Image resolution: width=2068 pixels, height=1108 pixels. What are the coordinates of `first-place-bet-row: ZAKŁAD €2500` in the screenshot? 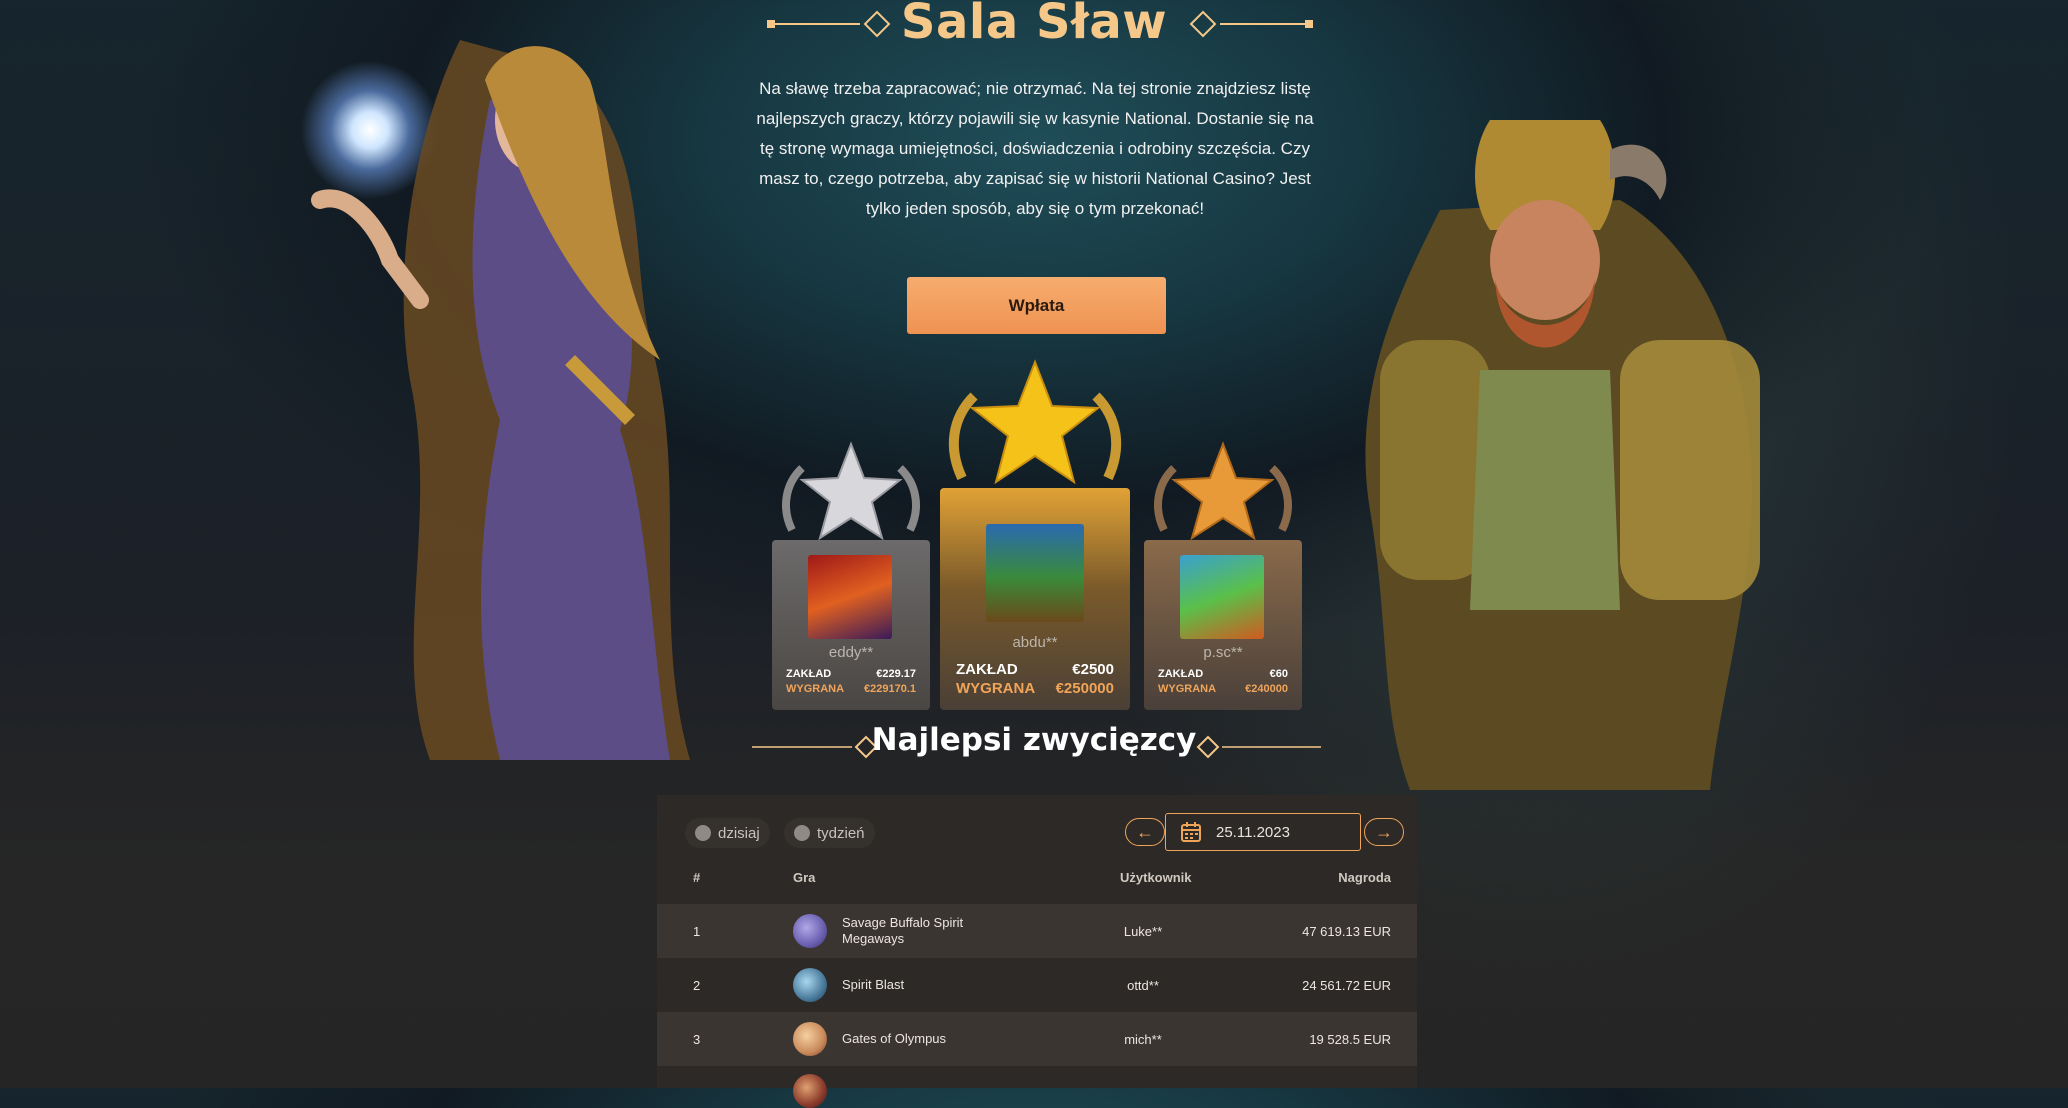 It's located at (1035, 669).